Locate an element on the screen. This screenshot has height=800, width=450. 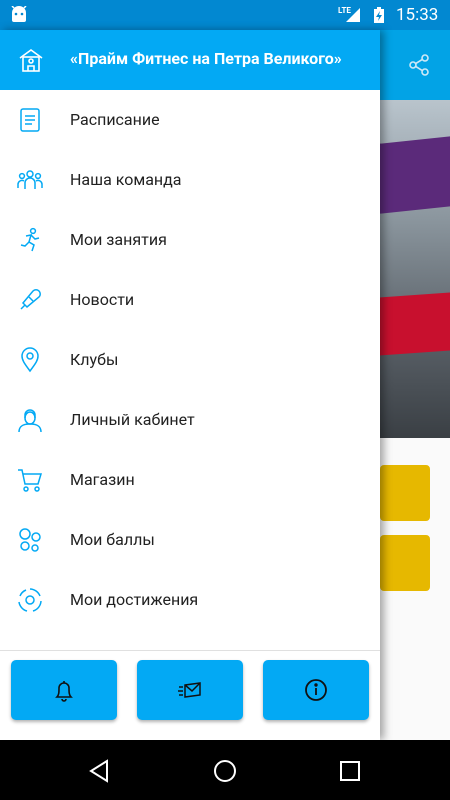
menu-item-label: Мои достижения is located at coordinates (134, 599).